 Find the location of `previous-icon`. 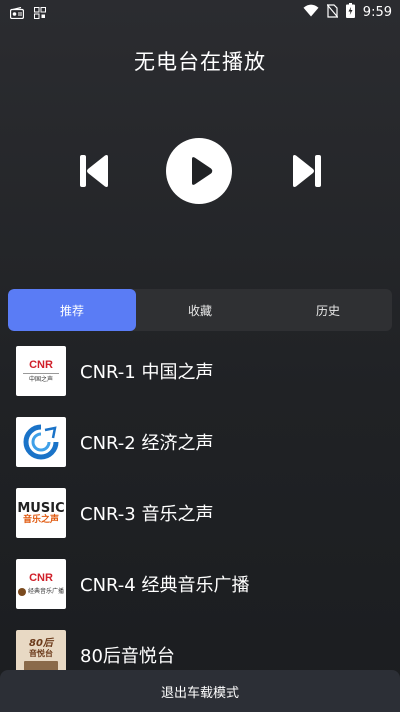

previous-icon is located at coordinates (94, 171).